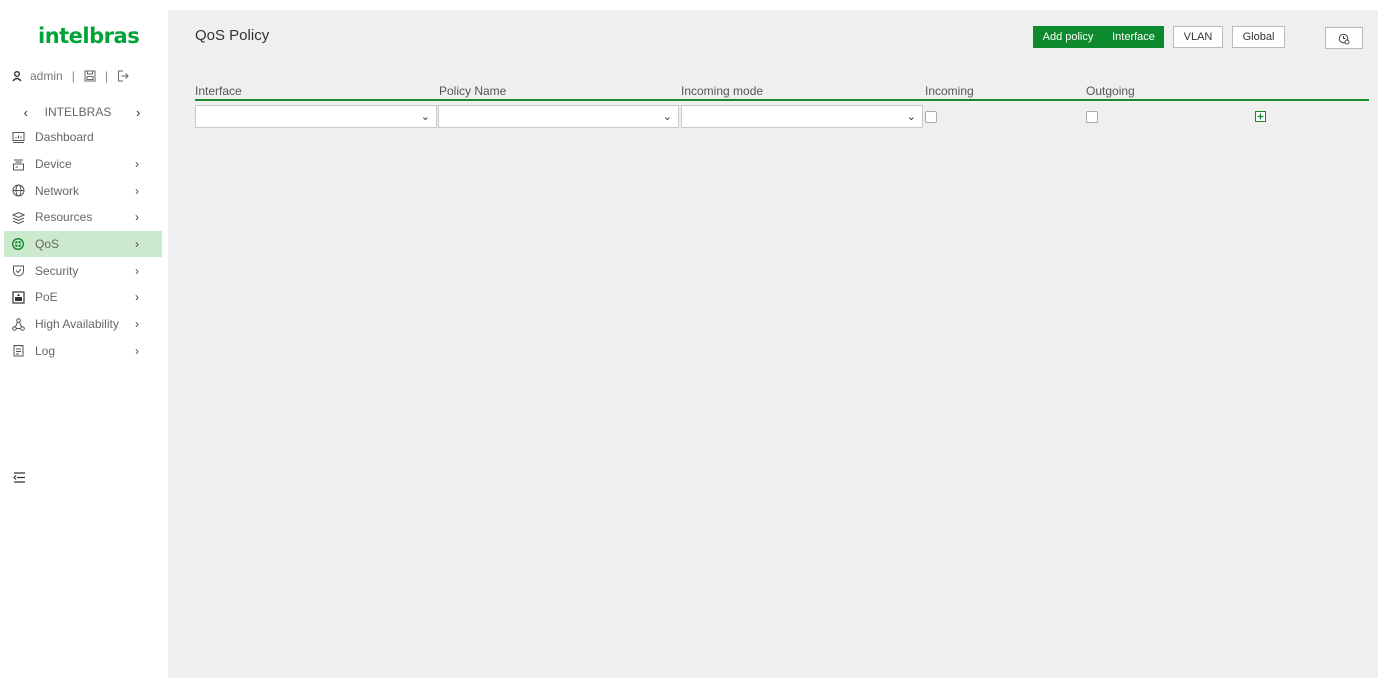 The height and width of the screenshot is (678, 1378). I want to click on column-header-incoming-mode: Incoming mode, so click(722, 91).